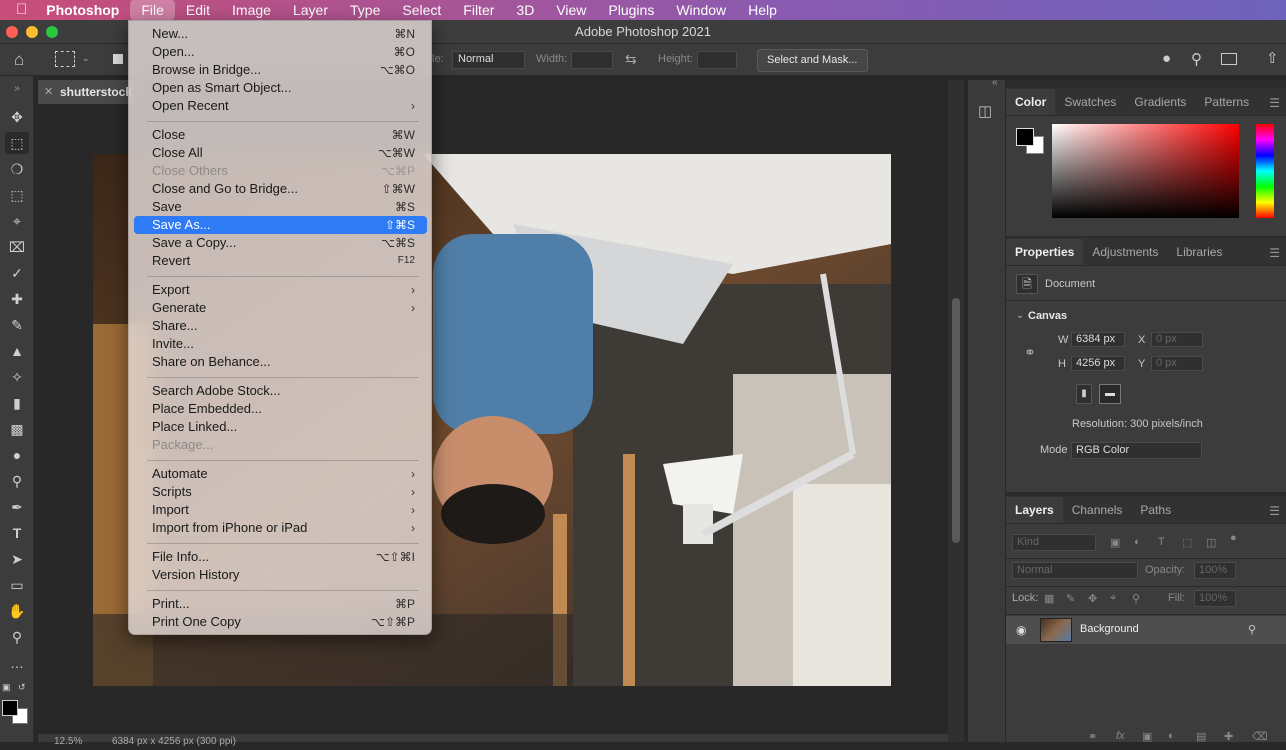 The image size is (1286, 750). Describe the element at coordinates (985, 111) in the screenshot. I see `history-panel-icon: ◫` at that location.